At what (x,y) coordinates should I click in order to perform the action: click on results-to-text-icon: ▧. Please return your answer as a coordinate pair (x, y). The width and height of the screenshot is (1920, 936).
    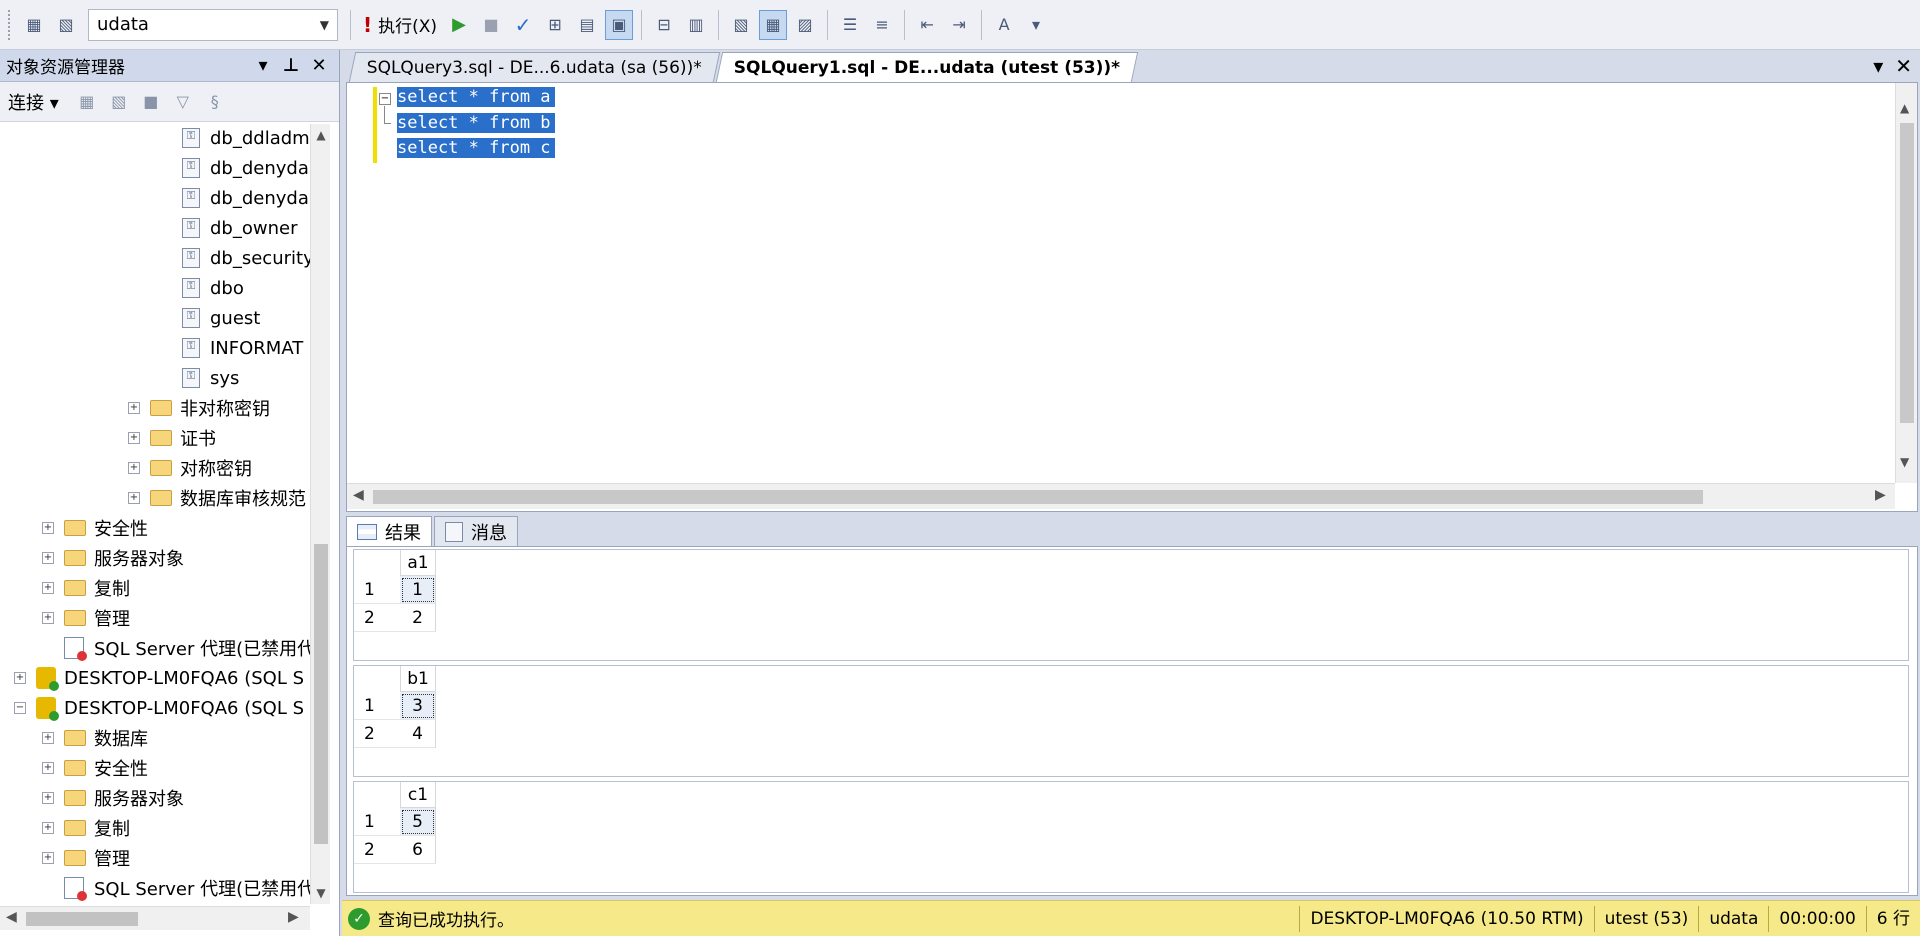
    Looking at the image, I should click on (741, 25).